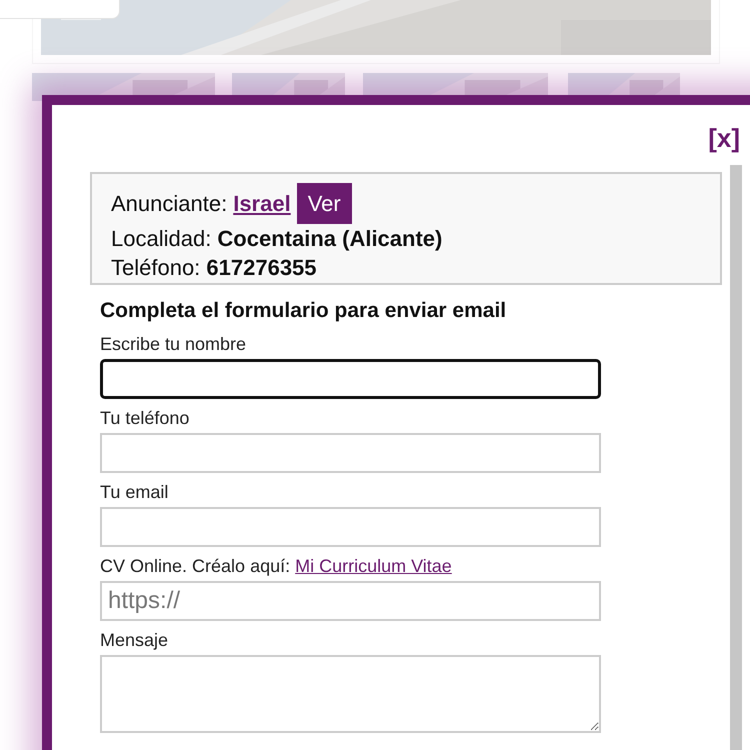 The width and height of the screenshot is (750, 750). I want to click on field-label: Mensaje, so click(134, 640).